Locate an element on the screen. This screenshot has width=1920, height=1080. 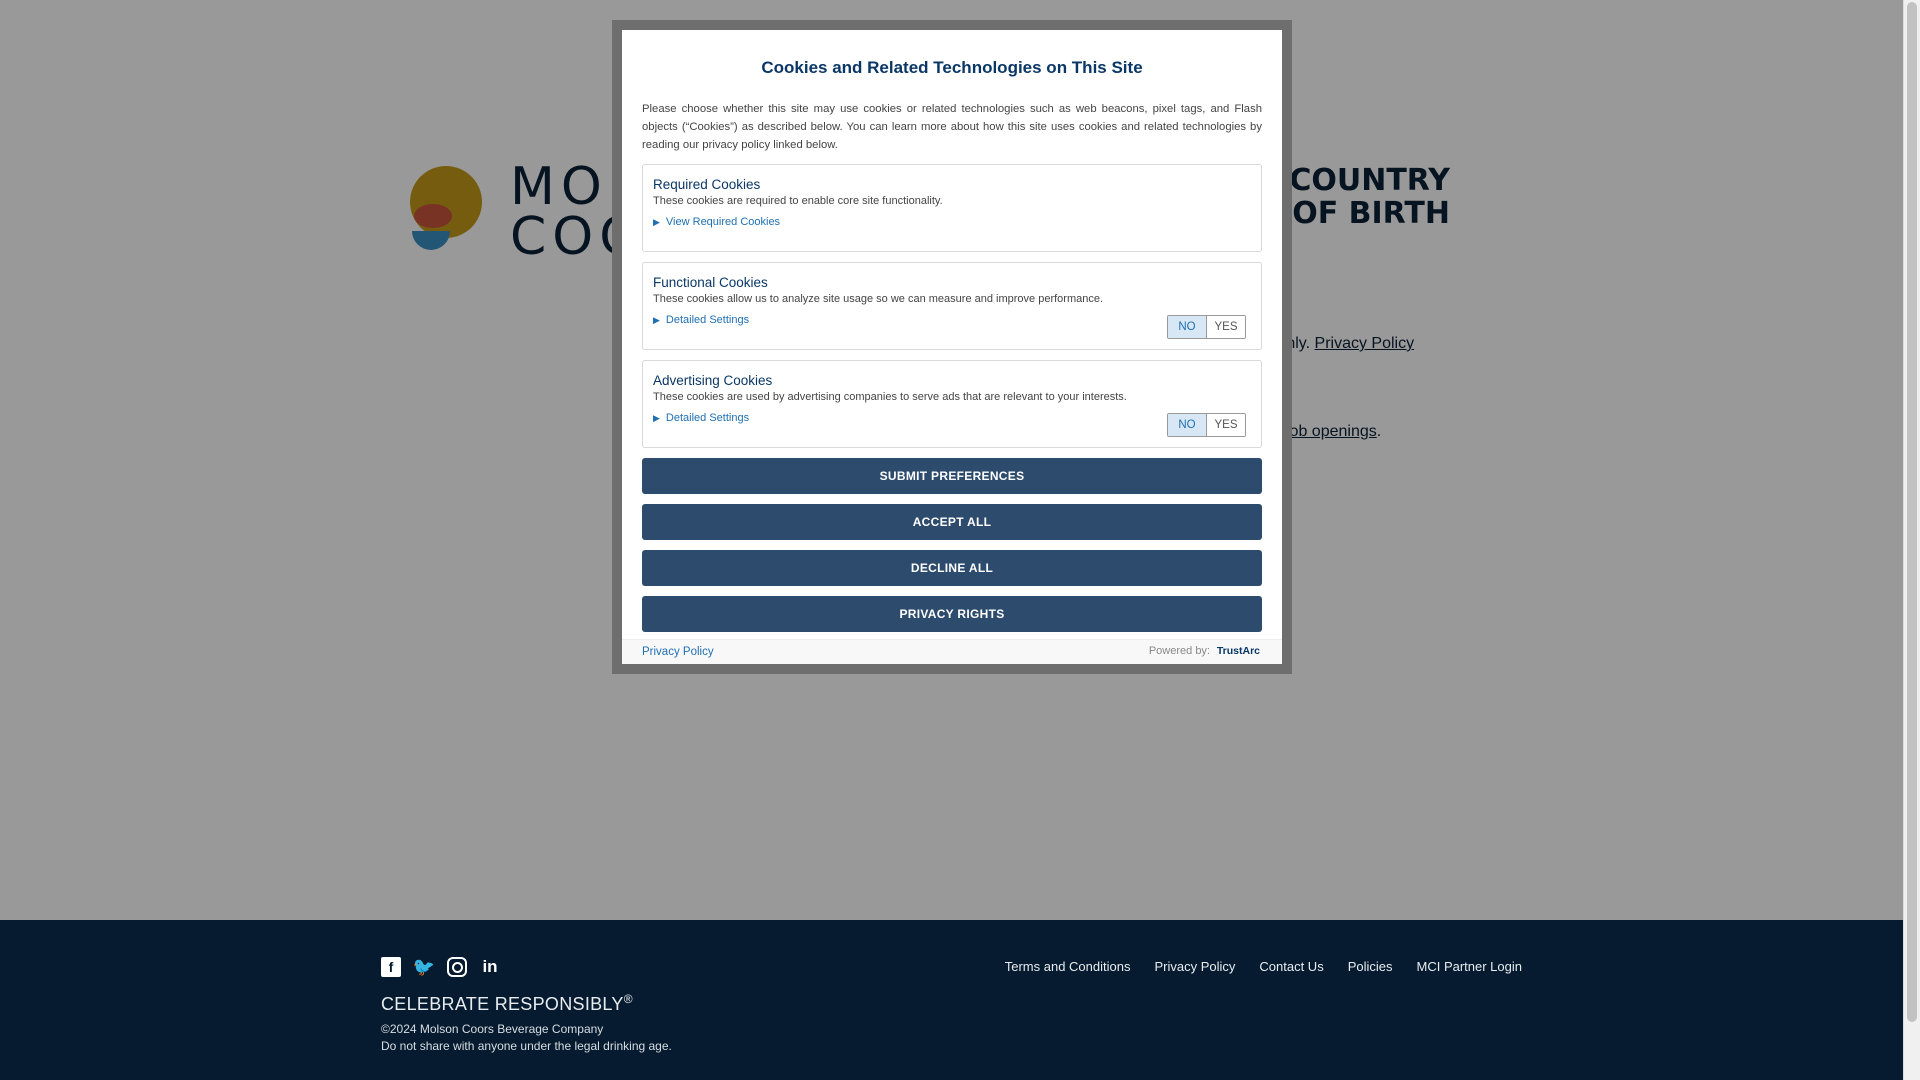
footer-link-partner-login: MCI Partner Login is located at coordinates (1470, 966).